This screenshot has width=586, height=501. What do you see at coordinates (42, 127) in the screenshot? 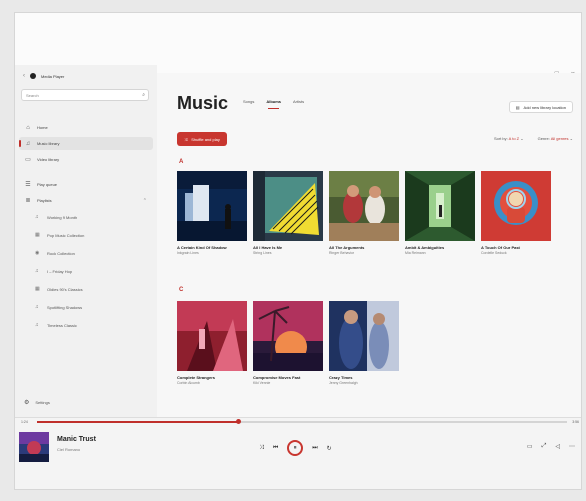
I see `nav-label: Home` at bounding box center [42, 127].